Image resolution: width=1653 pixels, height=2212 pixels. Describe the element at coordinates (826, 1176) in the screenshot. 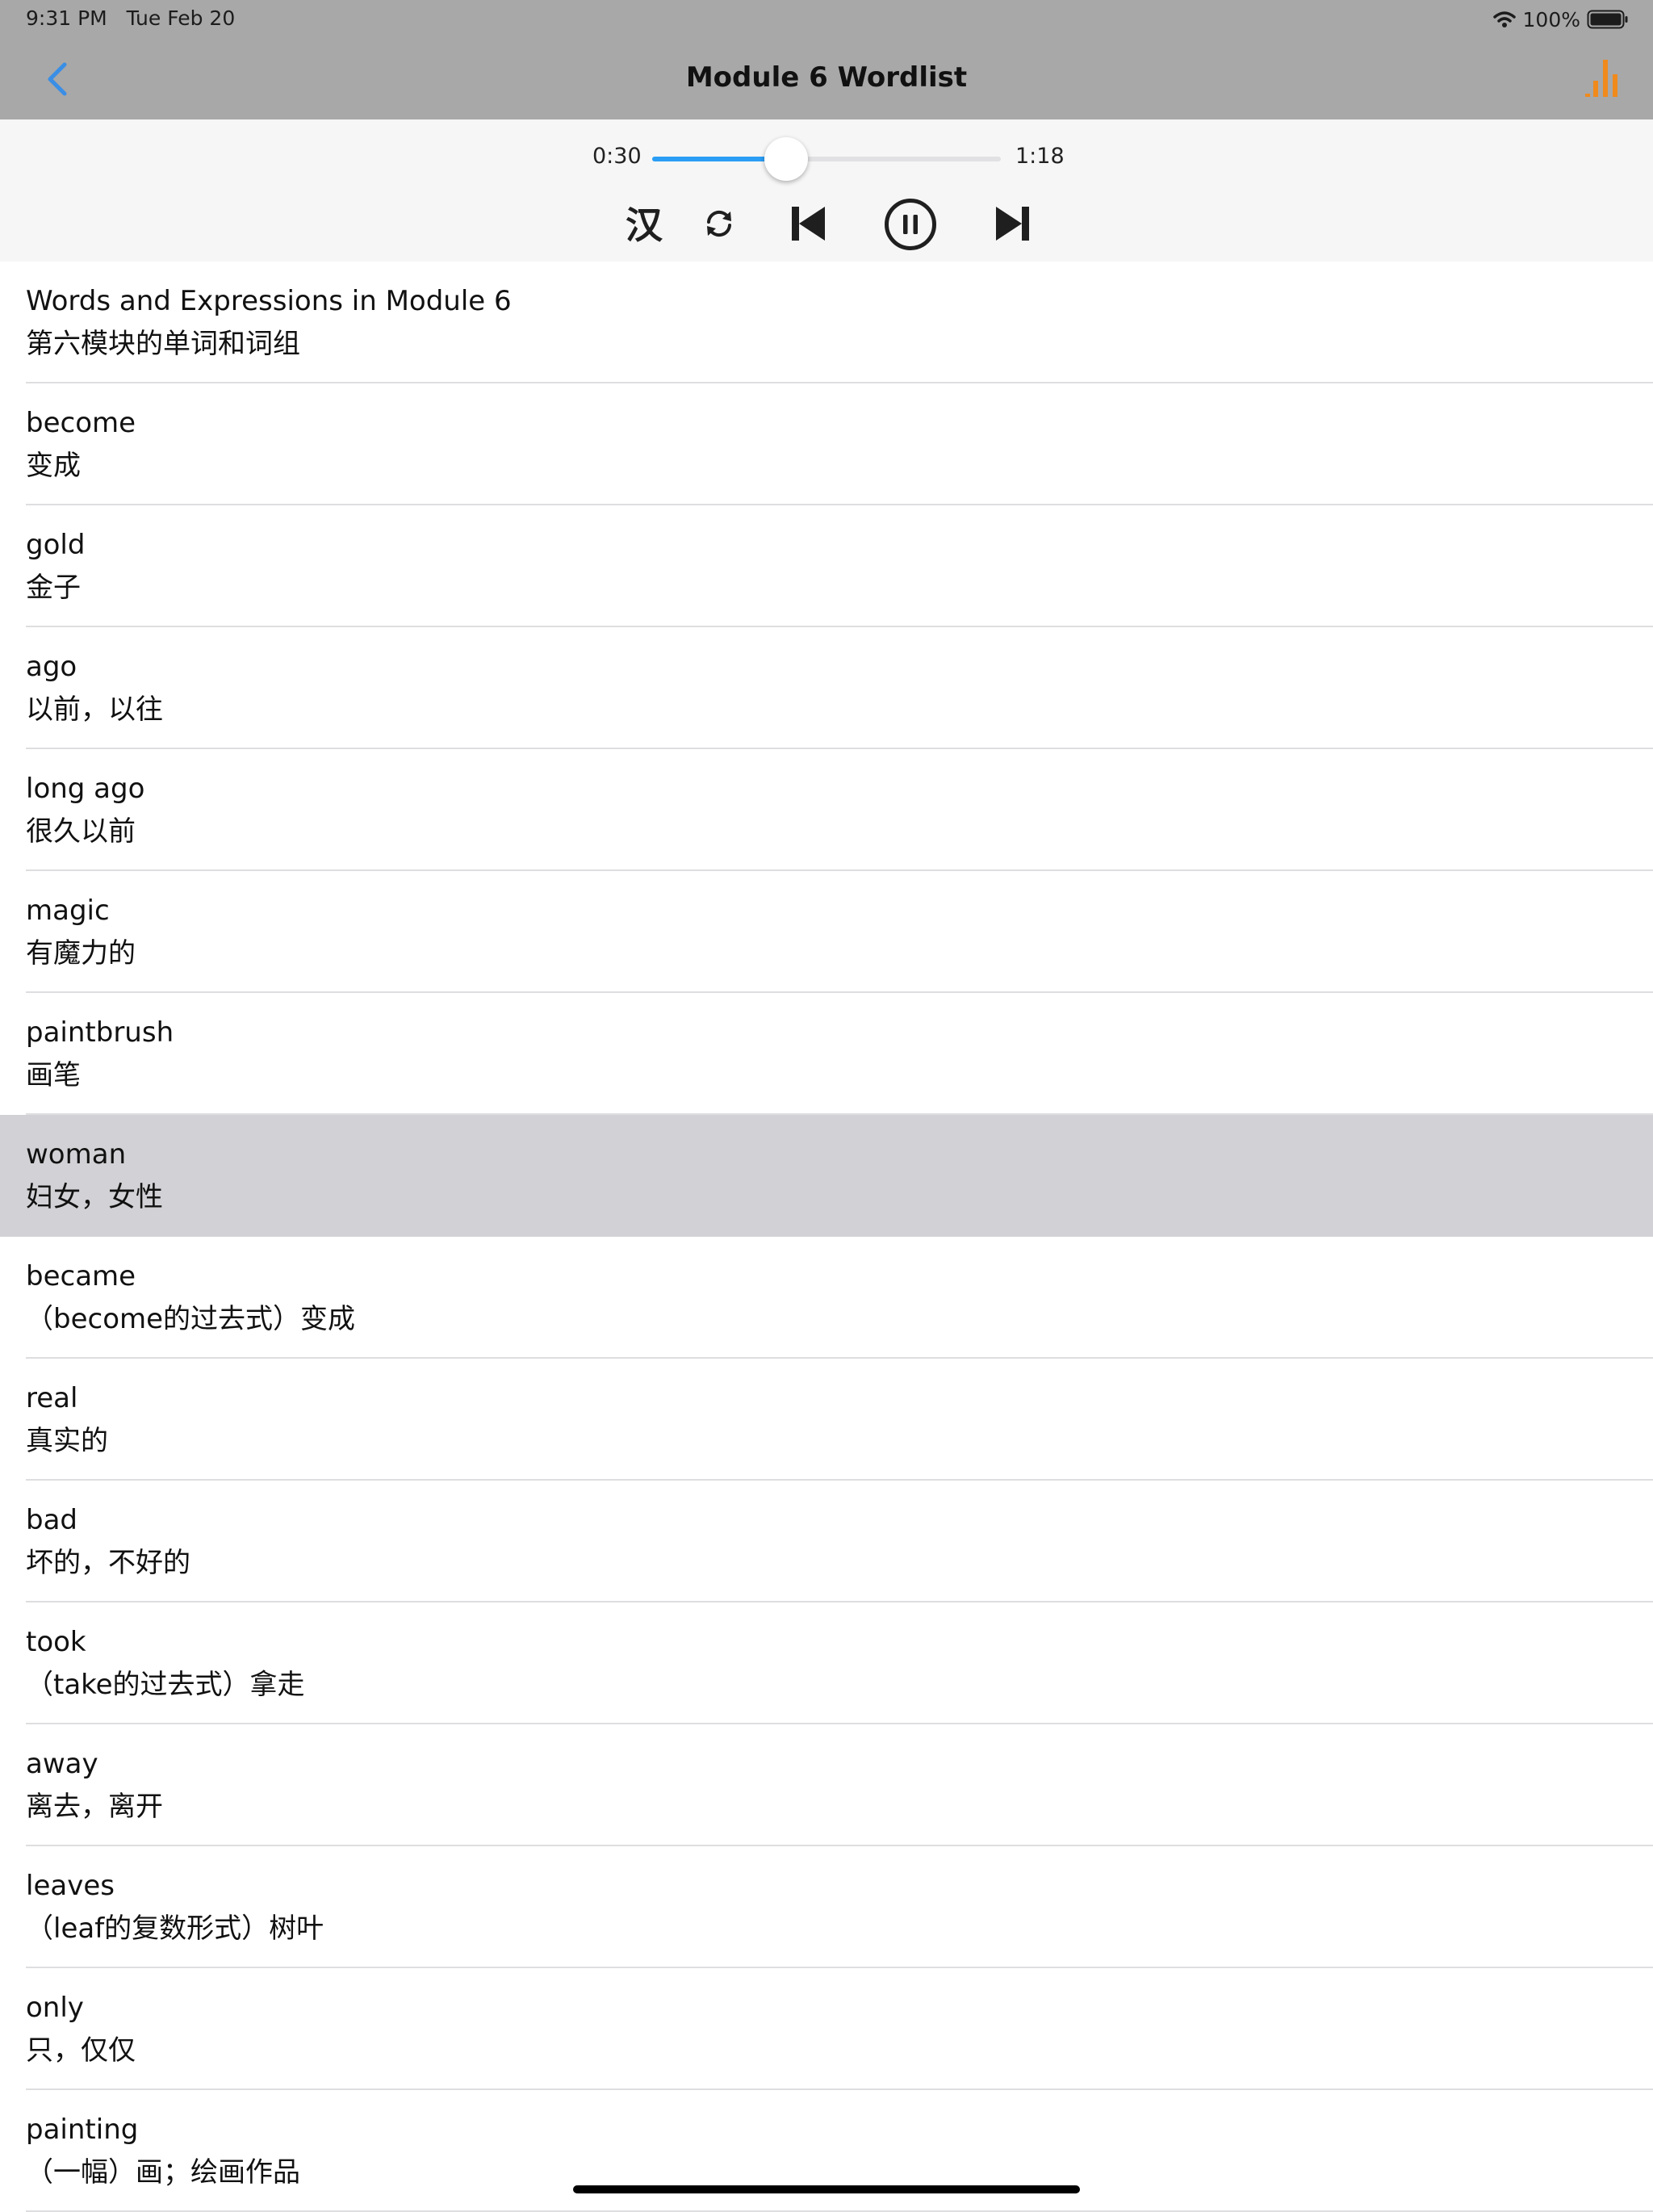

I see `list-item: woman 妇女，女性` at that location.